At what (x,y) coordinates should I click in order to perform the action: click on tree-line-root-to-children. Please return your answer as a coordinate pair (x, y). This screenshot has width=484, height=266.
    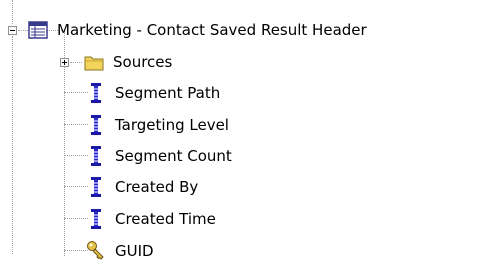
    Looking at the image, I should click on (12, 145).